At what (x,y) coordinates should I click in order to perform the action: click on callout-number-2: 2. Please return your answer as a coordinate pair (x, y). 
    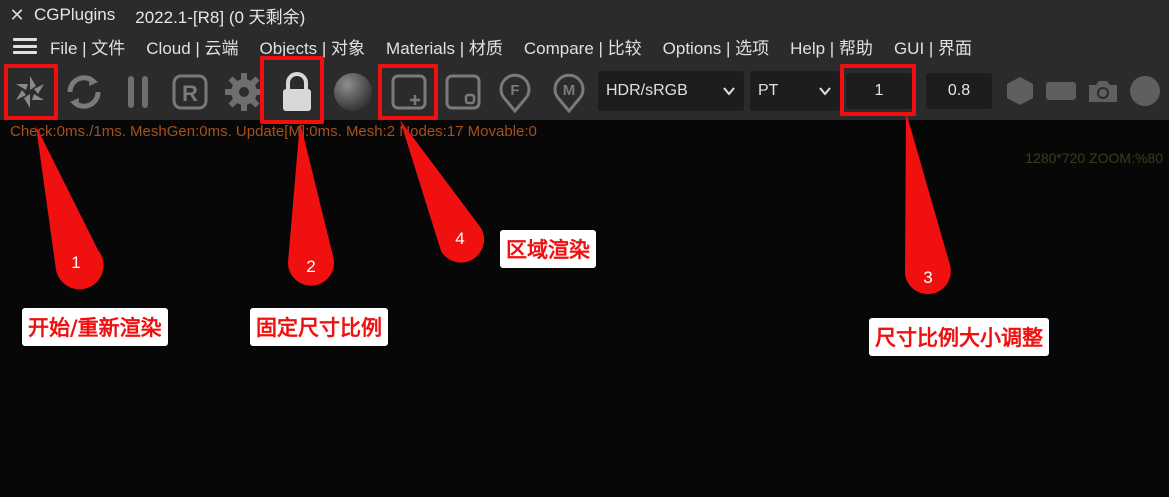
    Looking at the image, I should click on (311, 266).